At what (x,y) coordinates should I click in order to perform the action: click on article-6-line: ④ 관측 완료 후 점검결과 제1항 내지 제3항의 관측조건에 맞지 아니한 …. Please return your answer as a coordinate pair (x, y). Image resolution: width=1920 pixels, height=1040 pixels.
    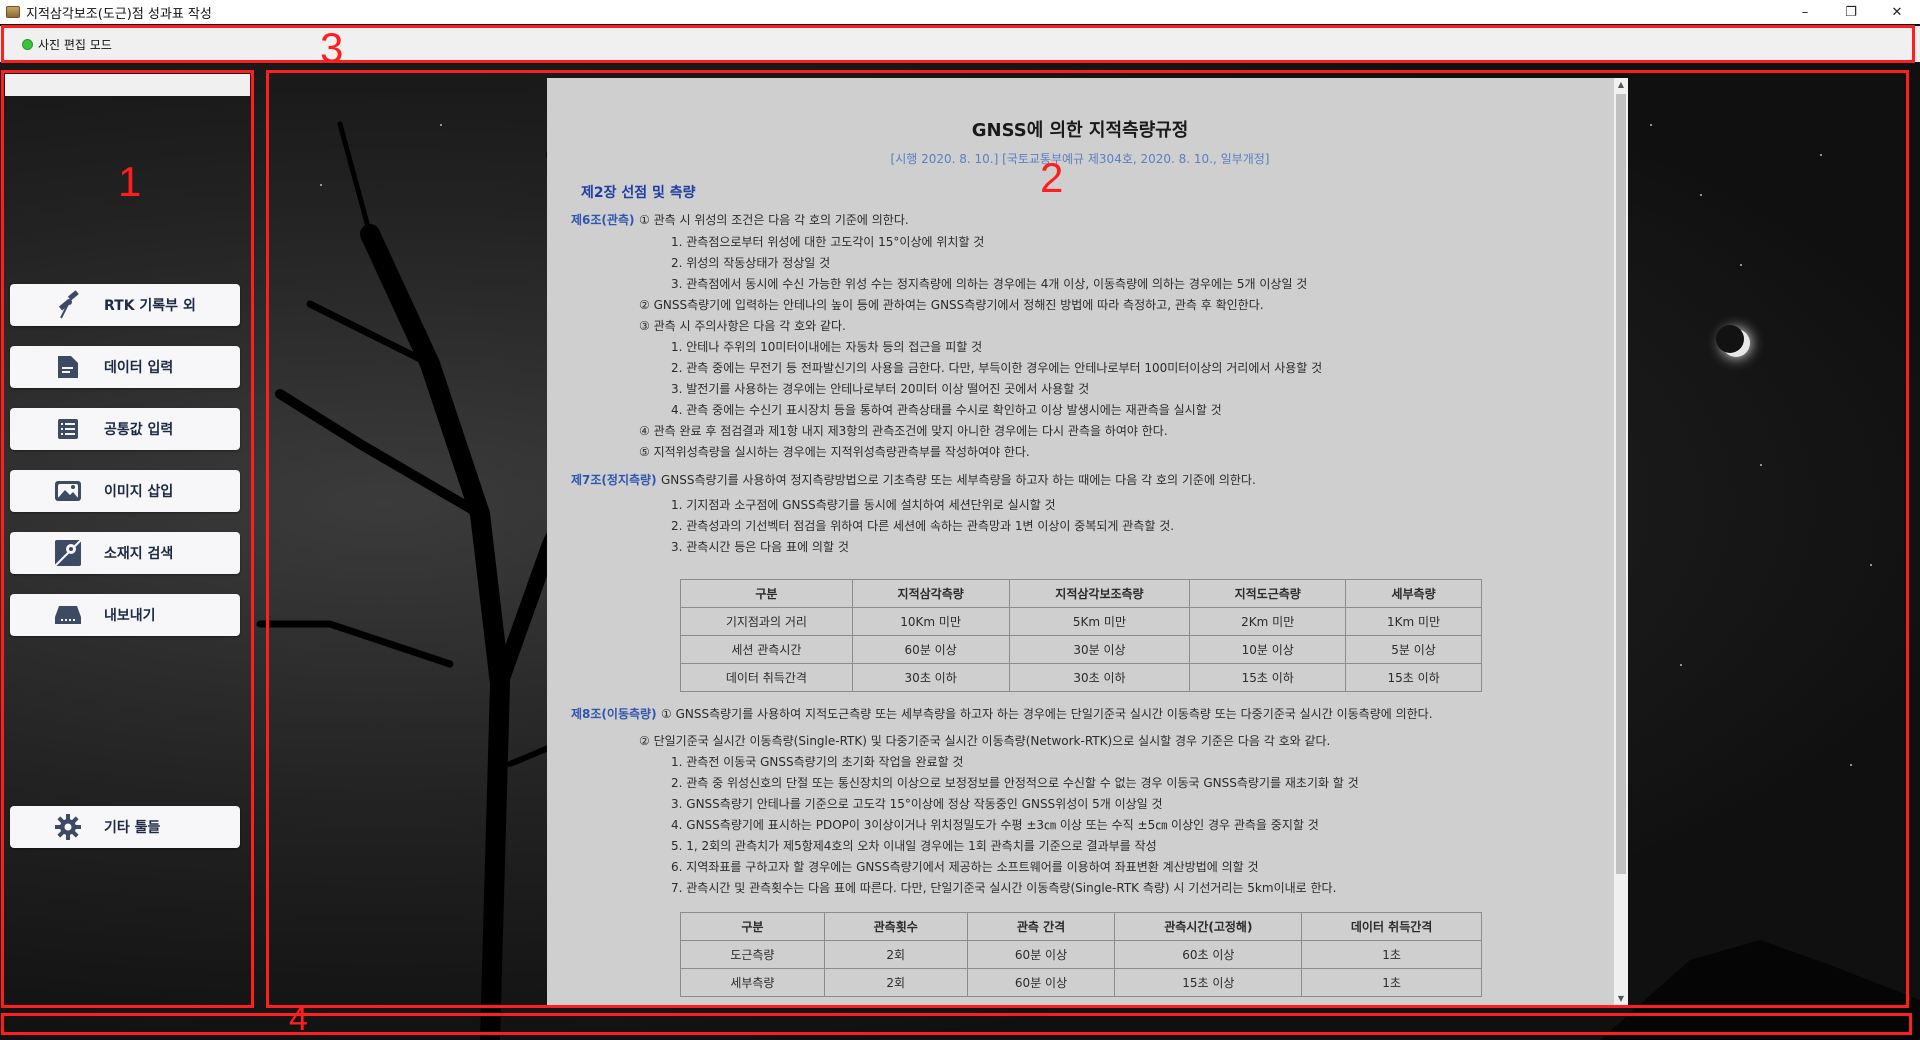
    Looking at the image, I should click on (903, 431).